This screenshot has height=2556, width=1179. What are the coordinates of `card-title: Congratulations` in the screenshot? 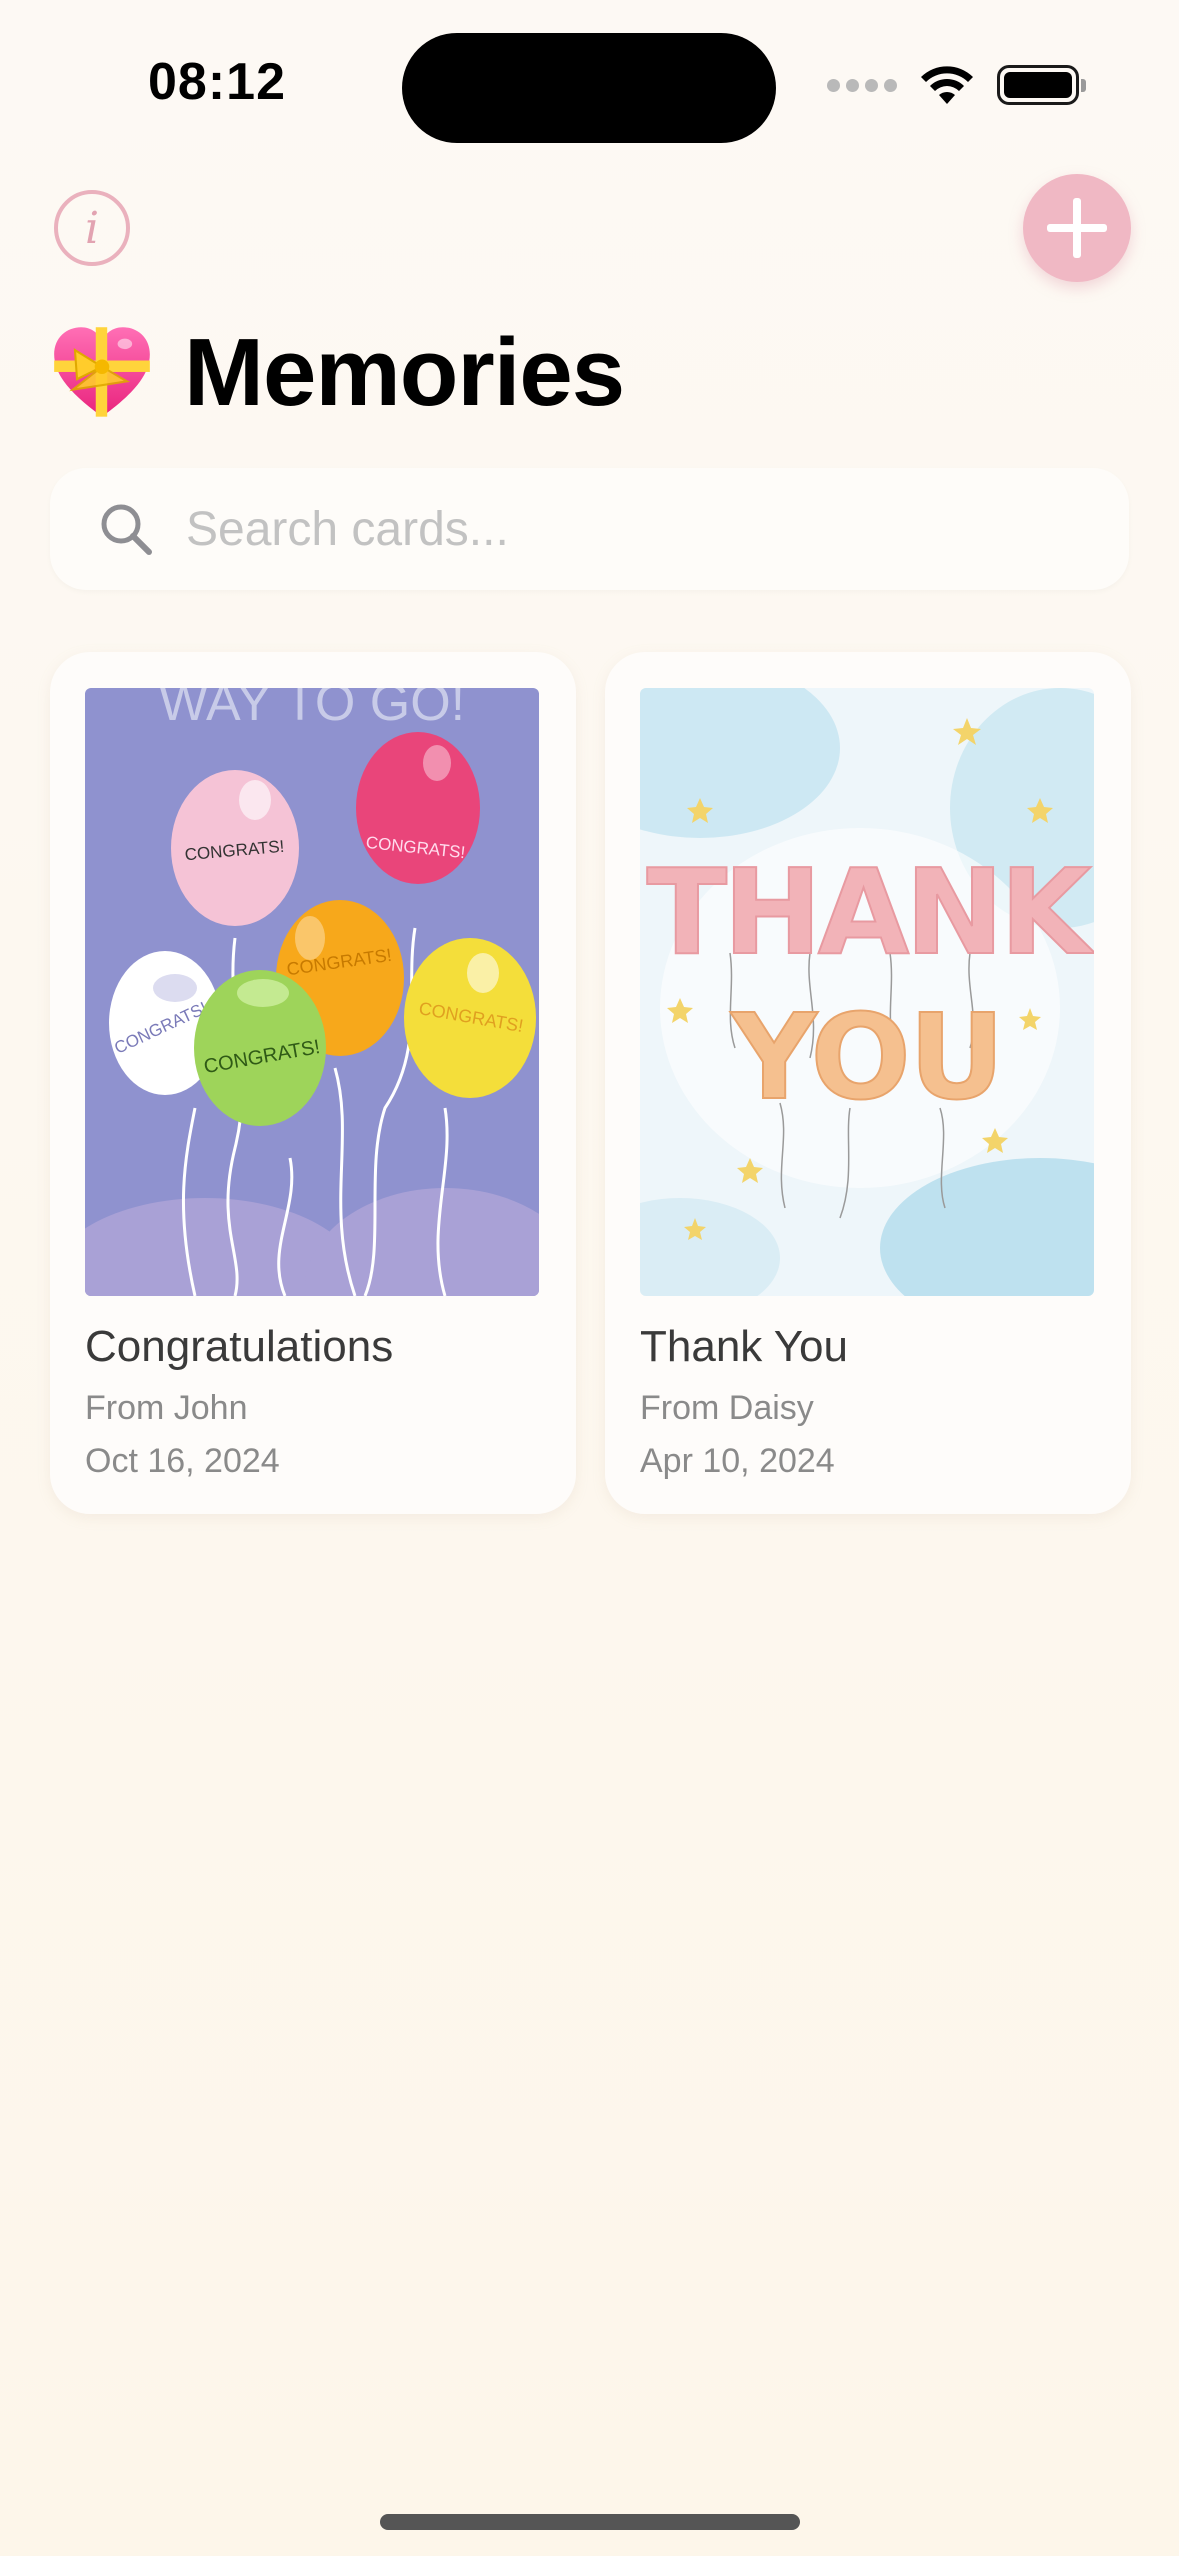 It's located at (239, 1346).